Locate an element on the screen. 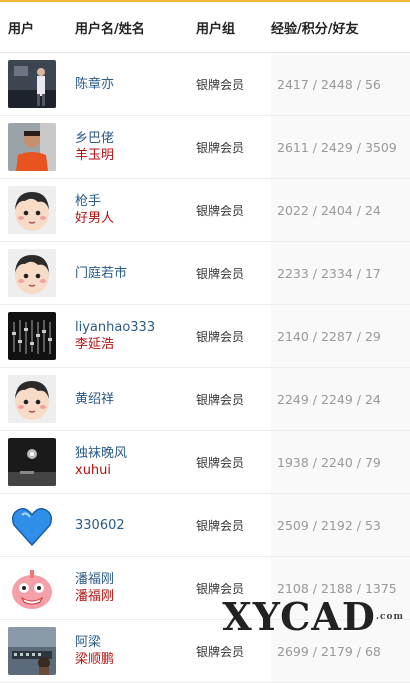  user-stats: 2611 / 2429 / 3509 is located at coordinates (340, 147).